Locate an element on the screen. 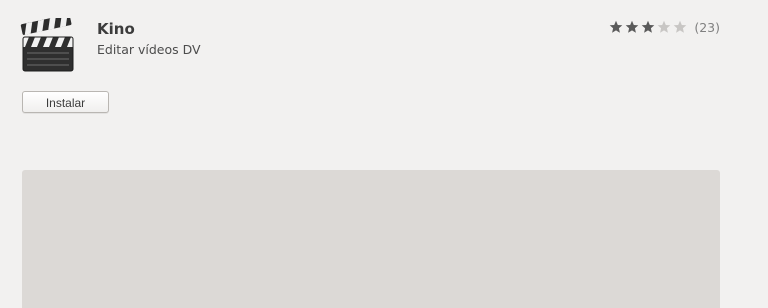 This screenshot has height=308, width=768. rating: (23) is located at coordinates (664, 27).